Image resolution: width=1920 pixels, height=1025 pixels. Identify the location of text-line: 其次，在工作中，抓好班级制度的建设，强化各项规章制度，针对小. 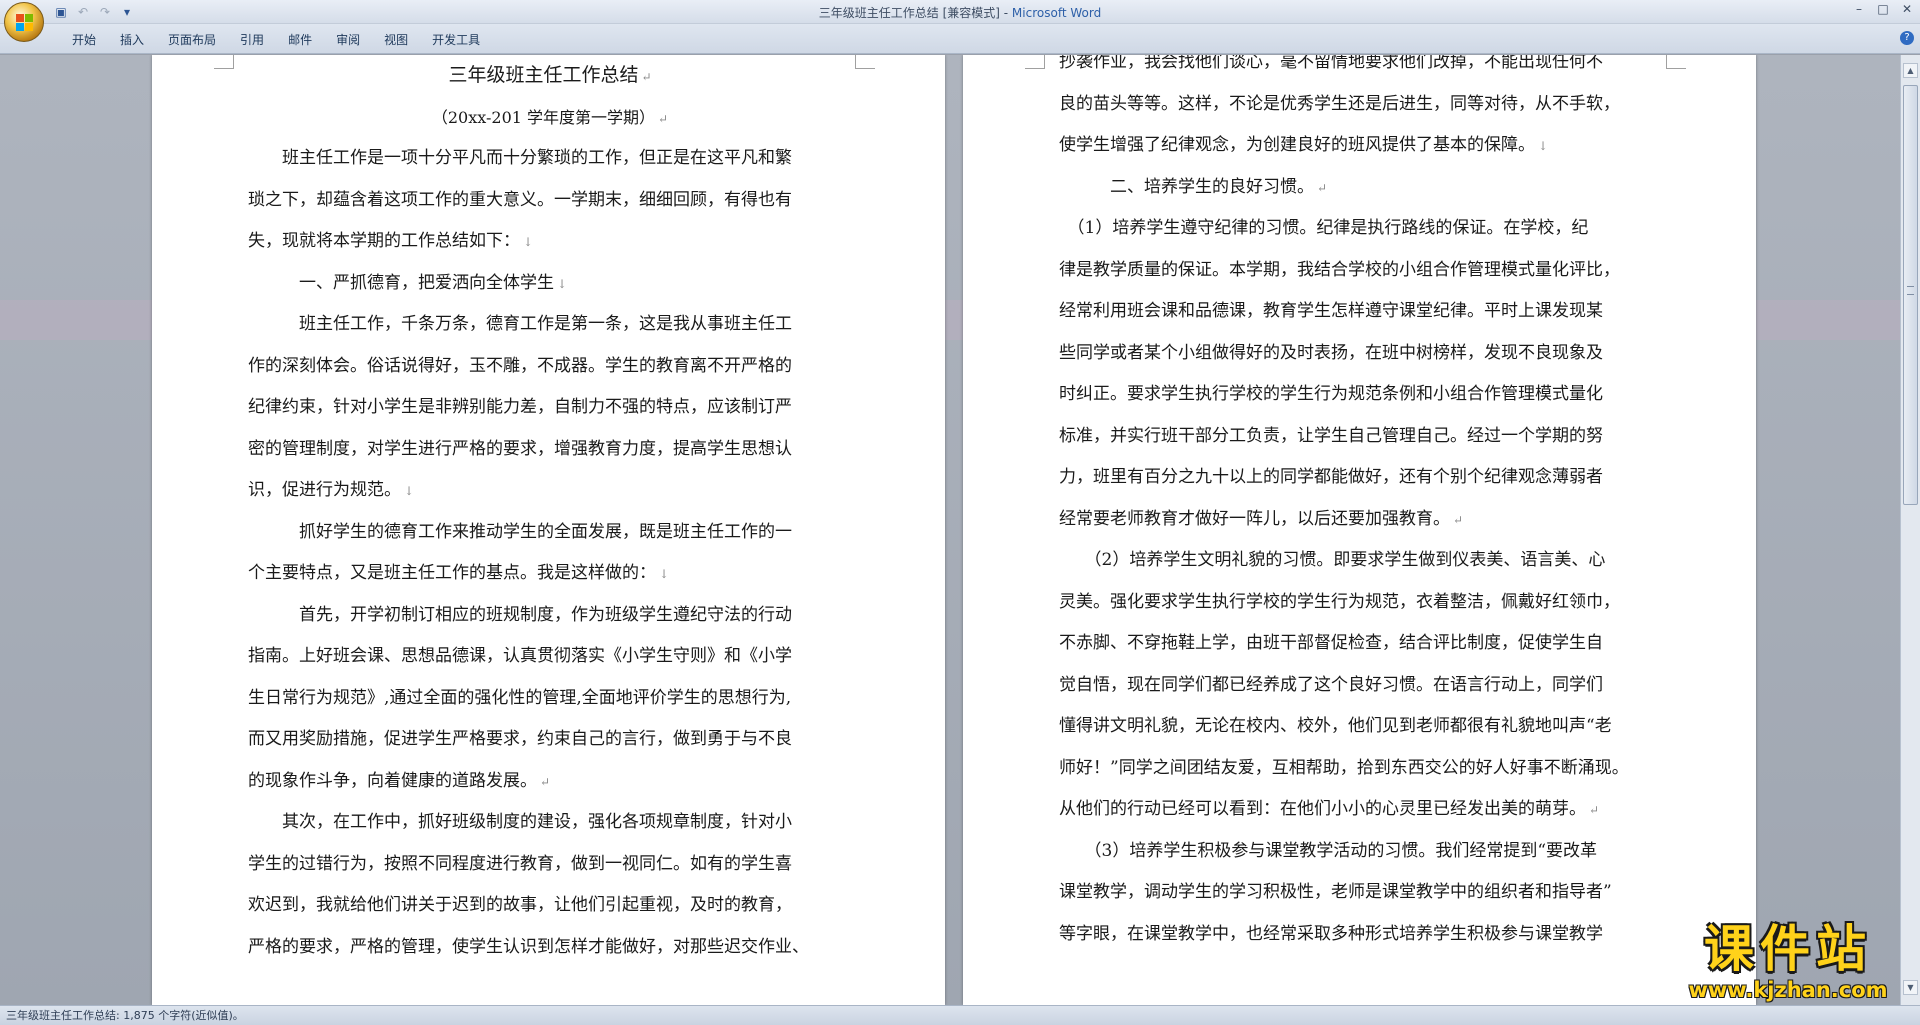
(550, 823).